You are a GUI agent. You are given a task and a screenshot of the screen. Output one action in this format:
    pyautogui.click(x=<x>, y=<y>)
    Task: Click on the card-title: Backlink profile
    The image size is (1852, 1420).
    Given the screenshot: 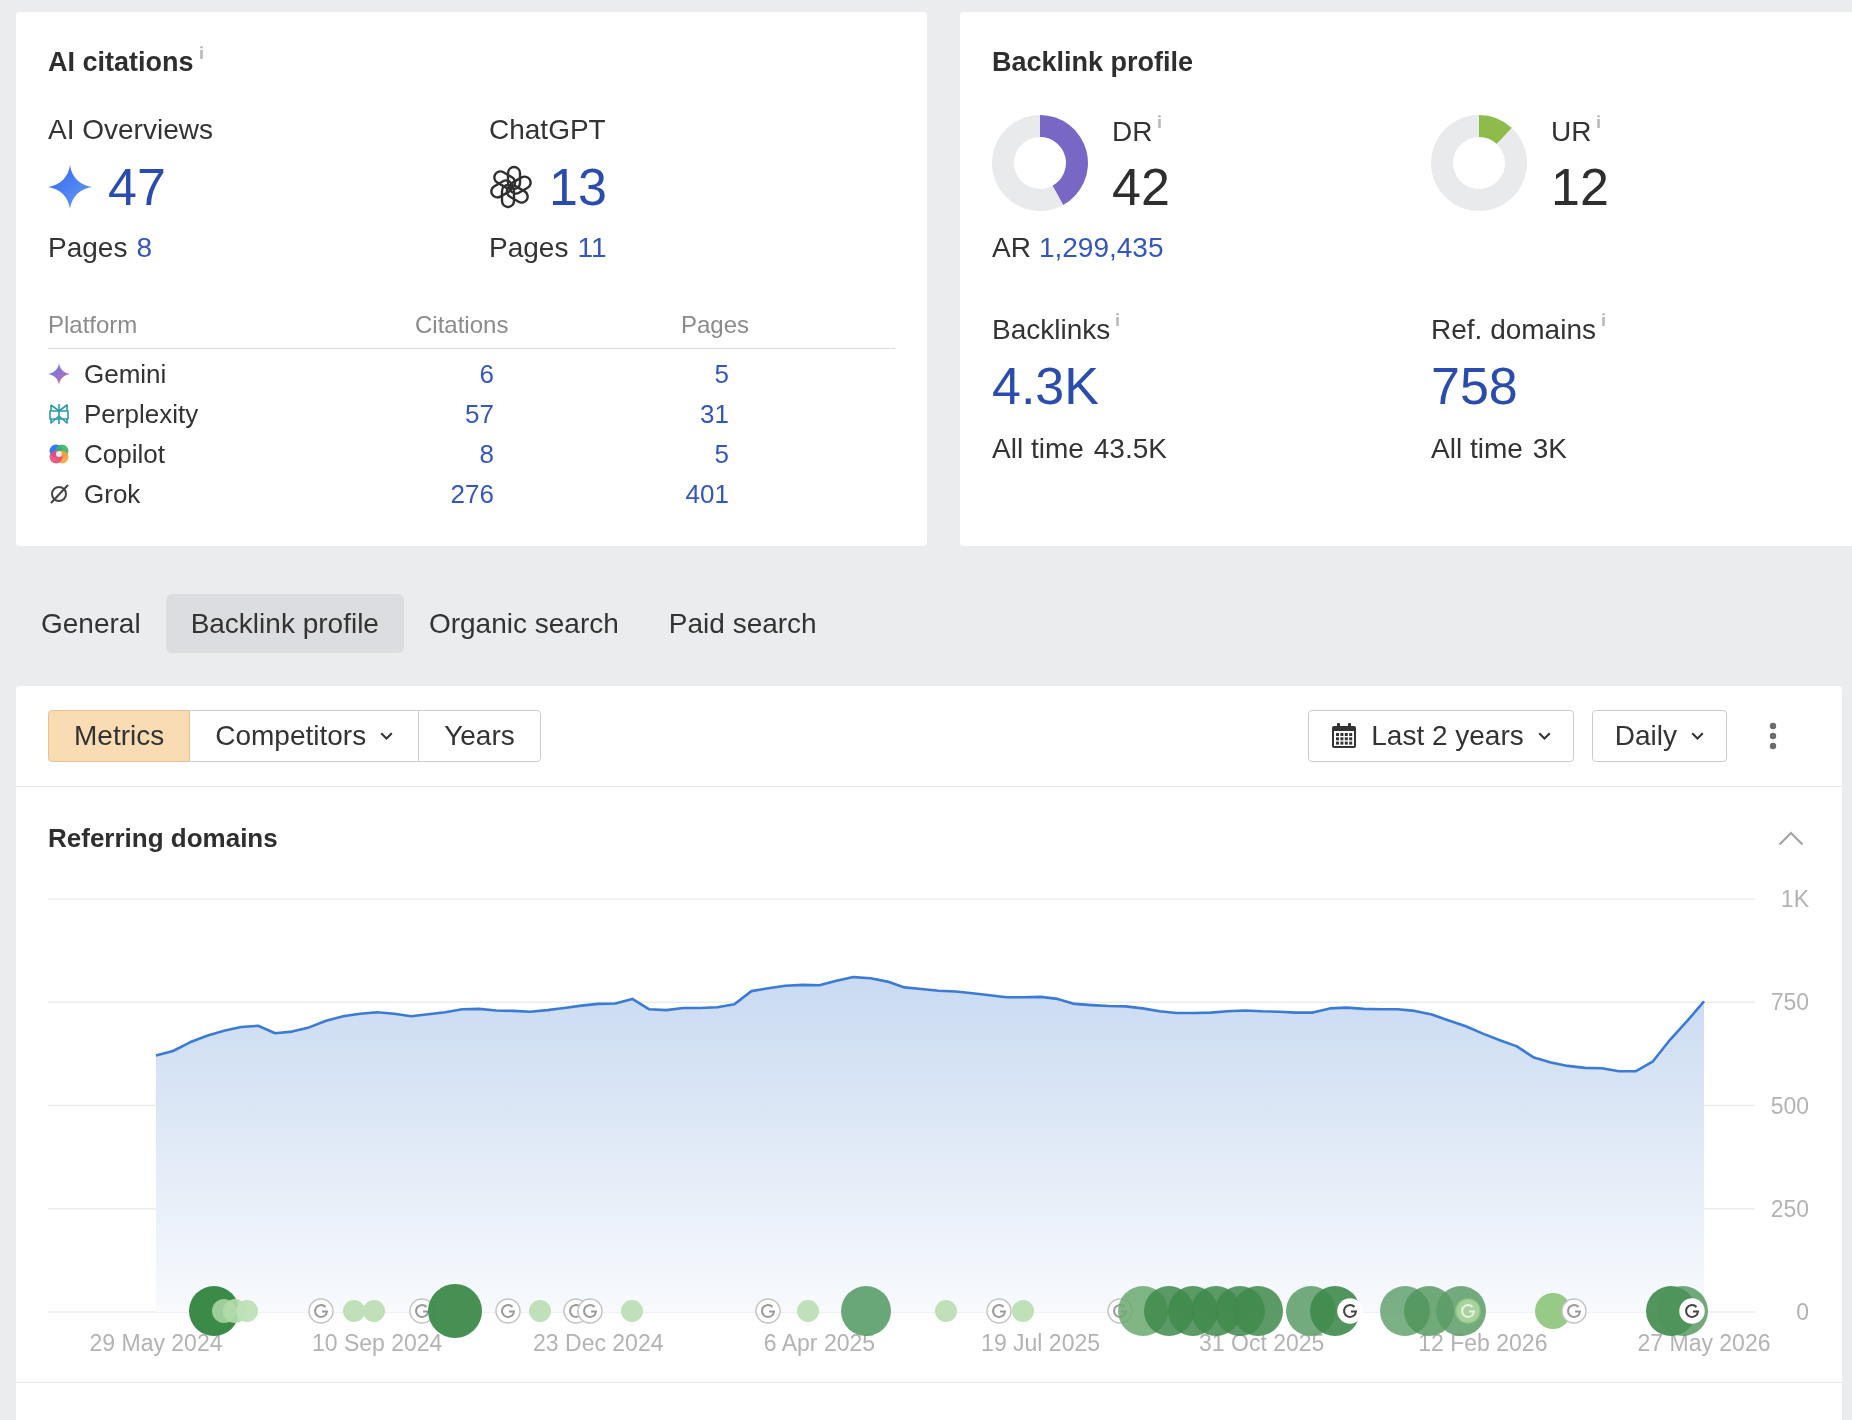 What is the action you would take?
    pyautogui.click(x=1093, y=62)
    